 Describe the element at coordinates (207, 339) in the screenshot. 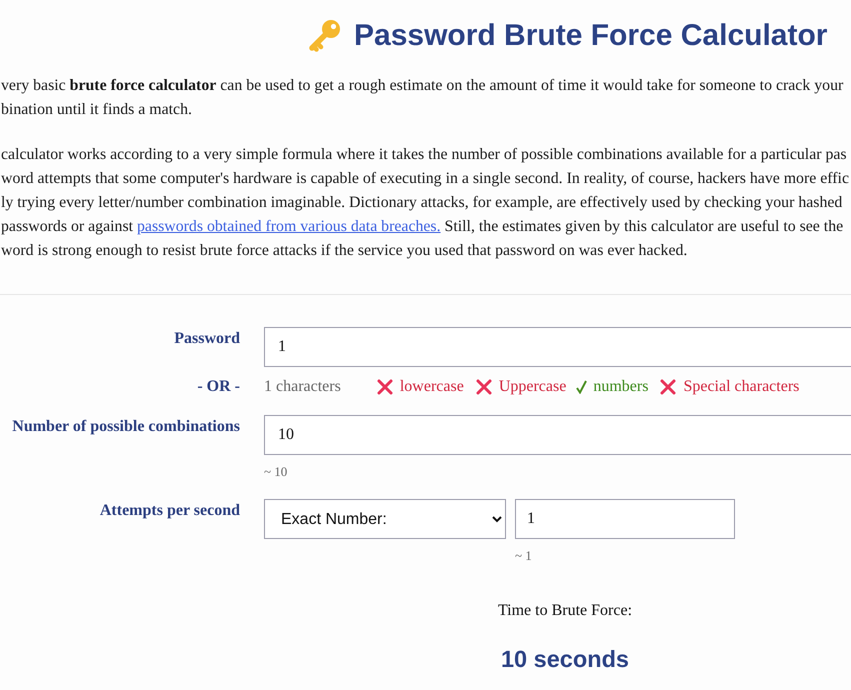

I see `field-label: Password` at that location.